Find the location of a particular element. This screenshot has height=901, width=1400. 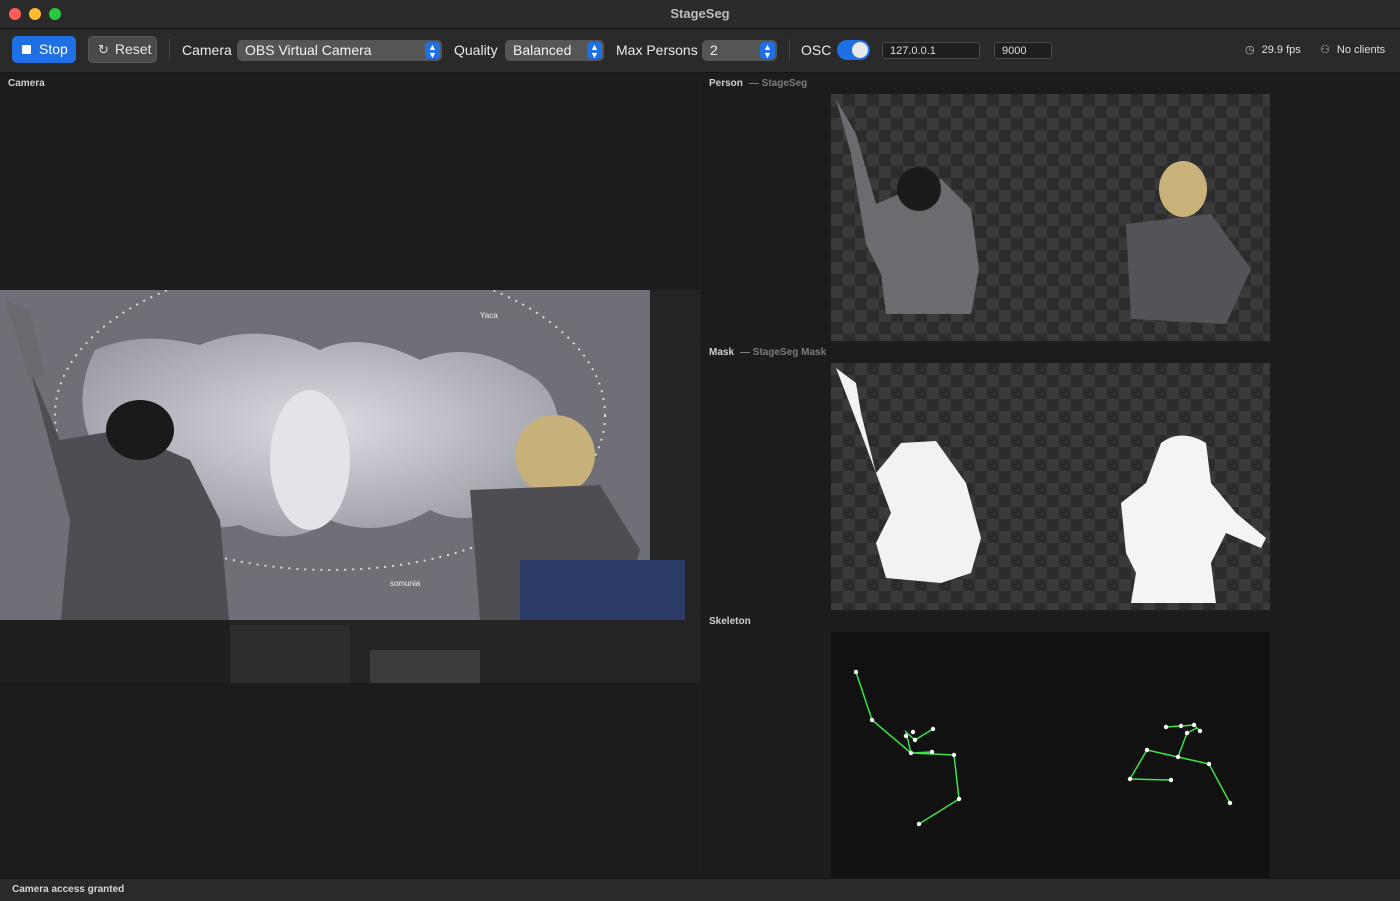

stop-icon is located at coordinates (26, 49).